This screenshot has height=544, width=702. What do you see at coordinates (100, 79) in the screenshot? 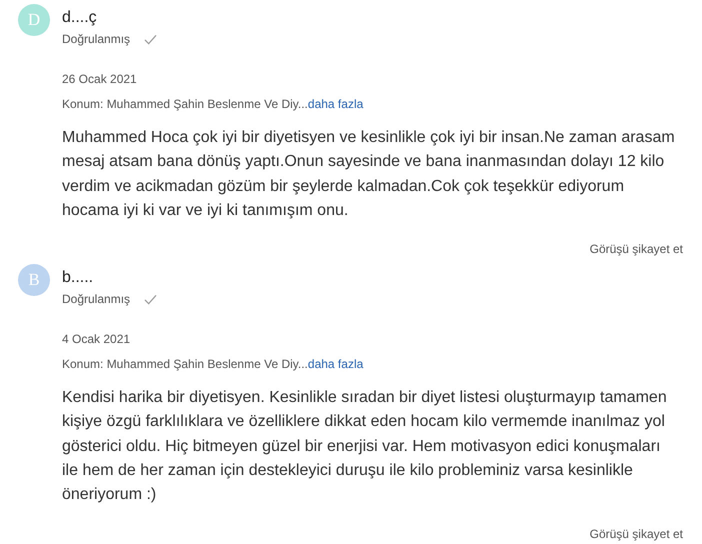
I see `review-date: 26 Ocak 2021` at bounding box center [100, 79].